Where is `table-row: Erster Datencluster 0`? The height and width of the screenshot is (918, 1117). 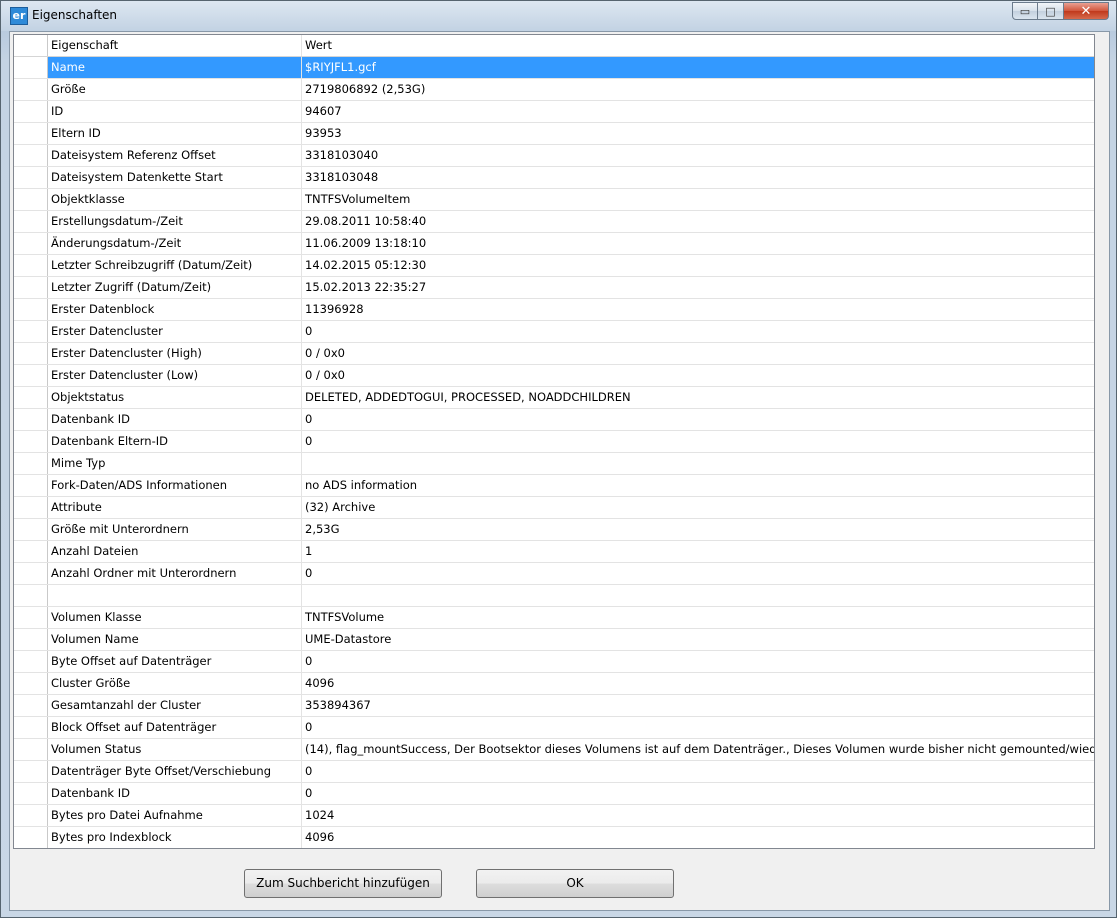
table-row: Erster Datencluster 0 is located at coordinates (554, 332).